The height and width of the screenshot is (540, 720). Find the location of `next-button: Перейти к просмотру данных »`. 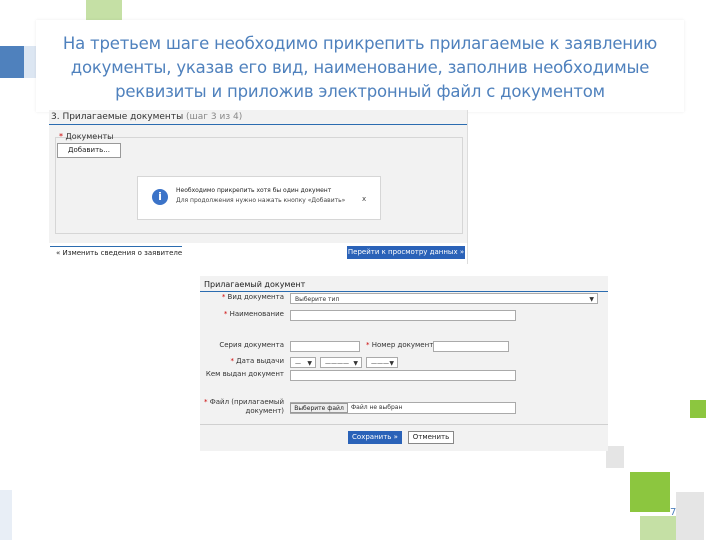

next-button: Перейти к просмотру данных » is located at coordinates (406, 252).